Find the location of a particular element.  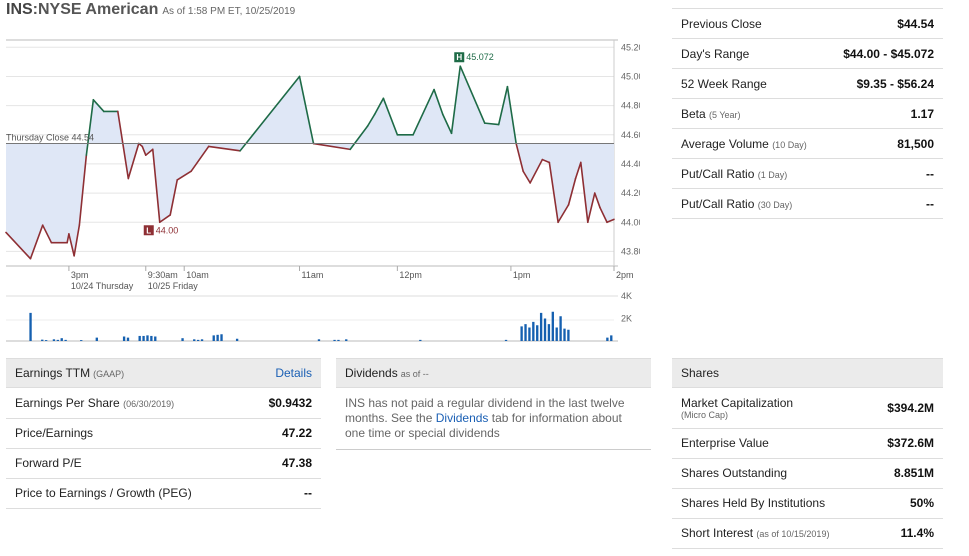

quote_stats-label-cell: 52 Week Range is located at coordinates (749, 83).